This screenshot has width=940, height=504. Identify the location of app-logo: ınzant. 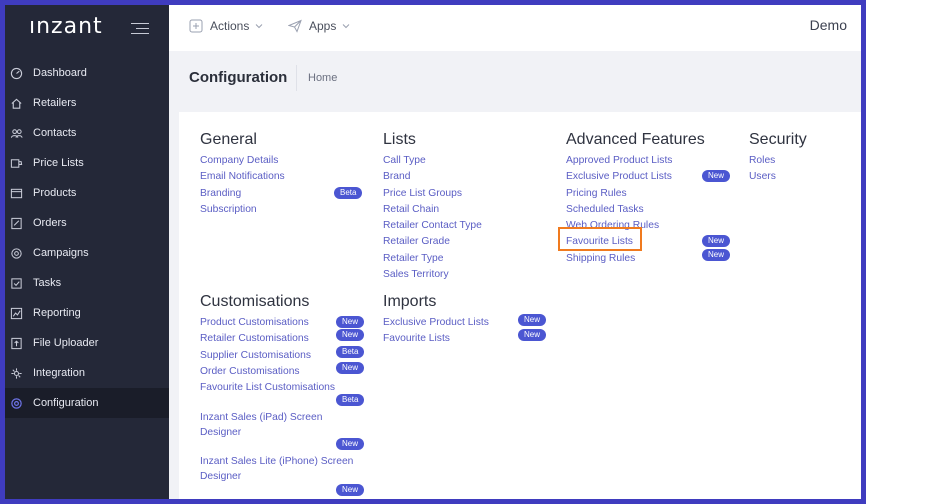
(66, 26).